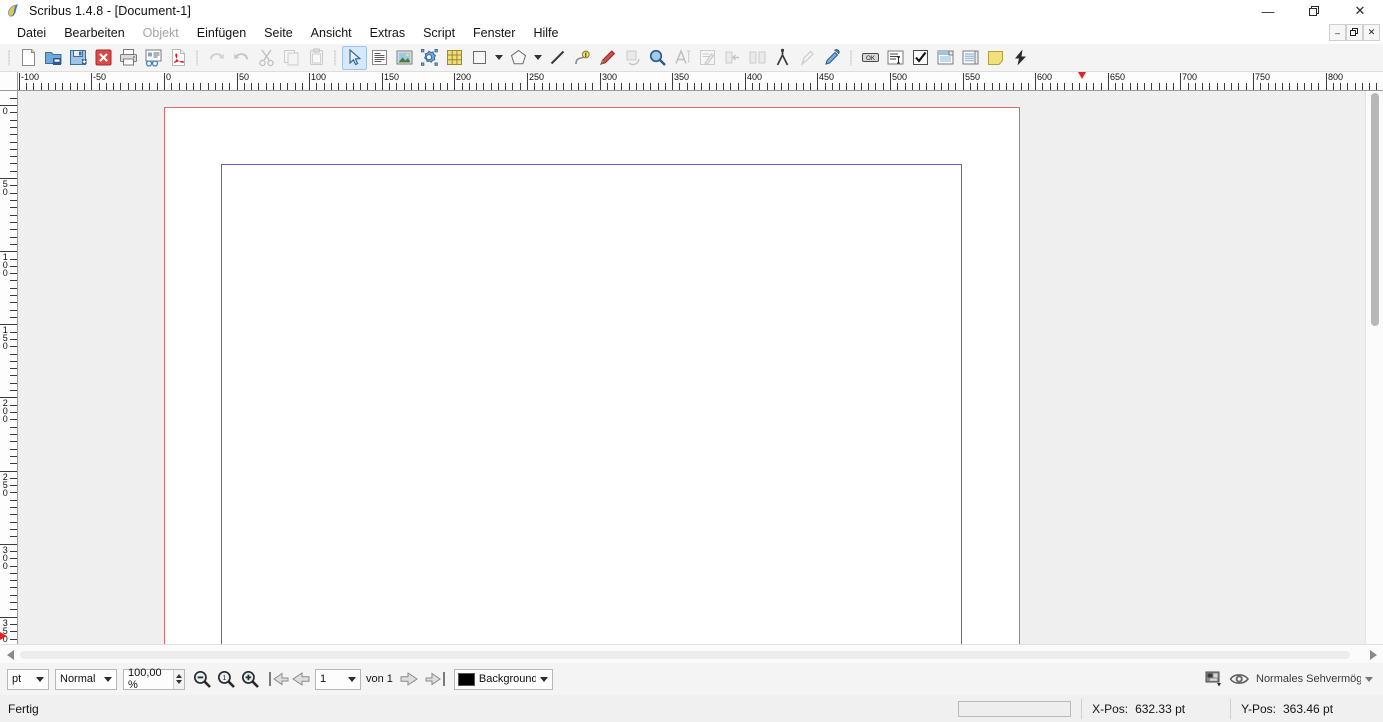 The height and width of the screenshot is (722, 1383). What do you see at coordinates (1240, 679) in the screenshot?
I see `eye-icon` at bounding box center [1240, 679].